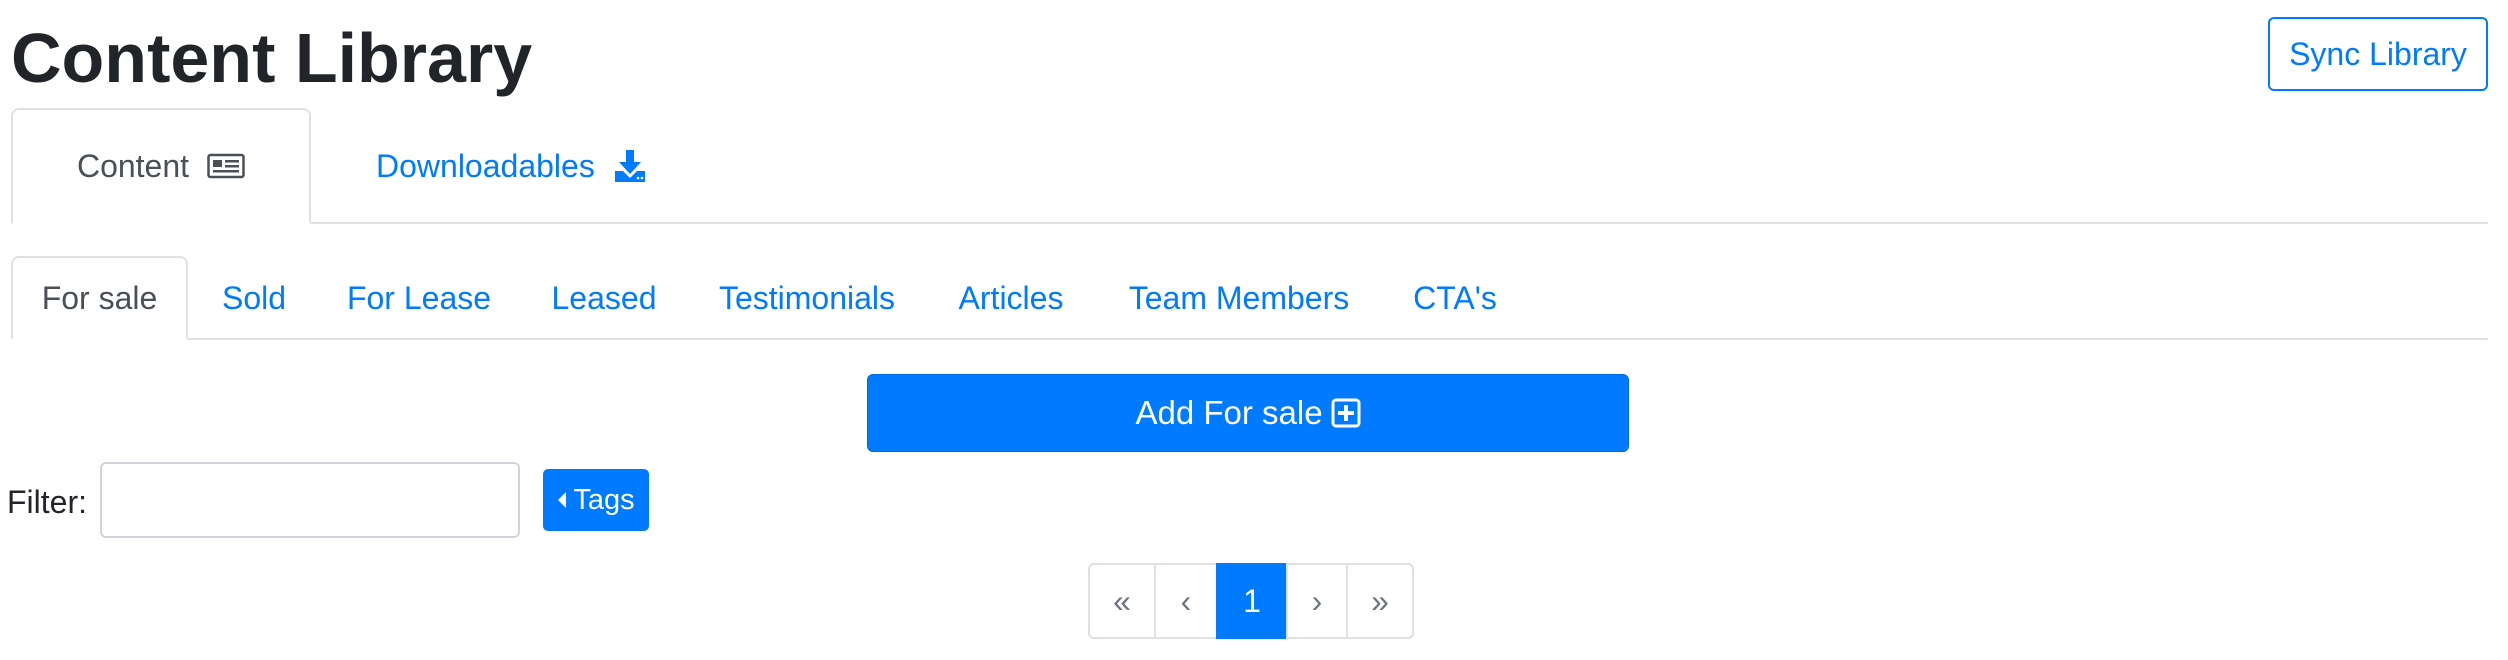 The image size is (2508, 660). I want to click on pagination: « ‹ 1 › », so click(1251, 601).